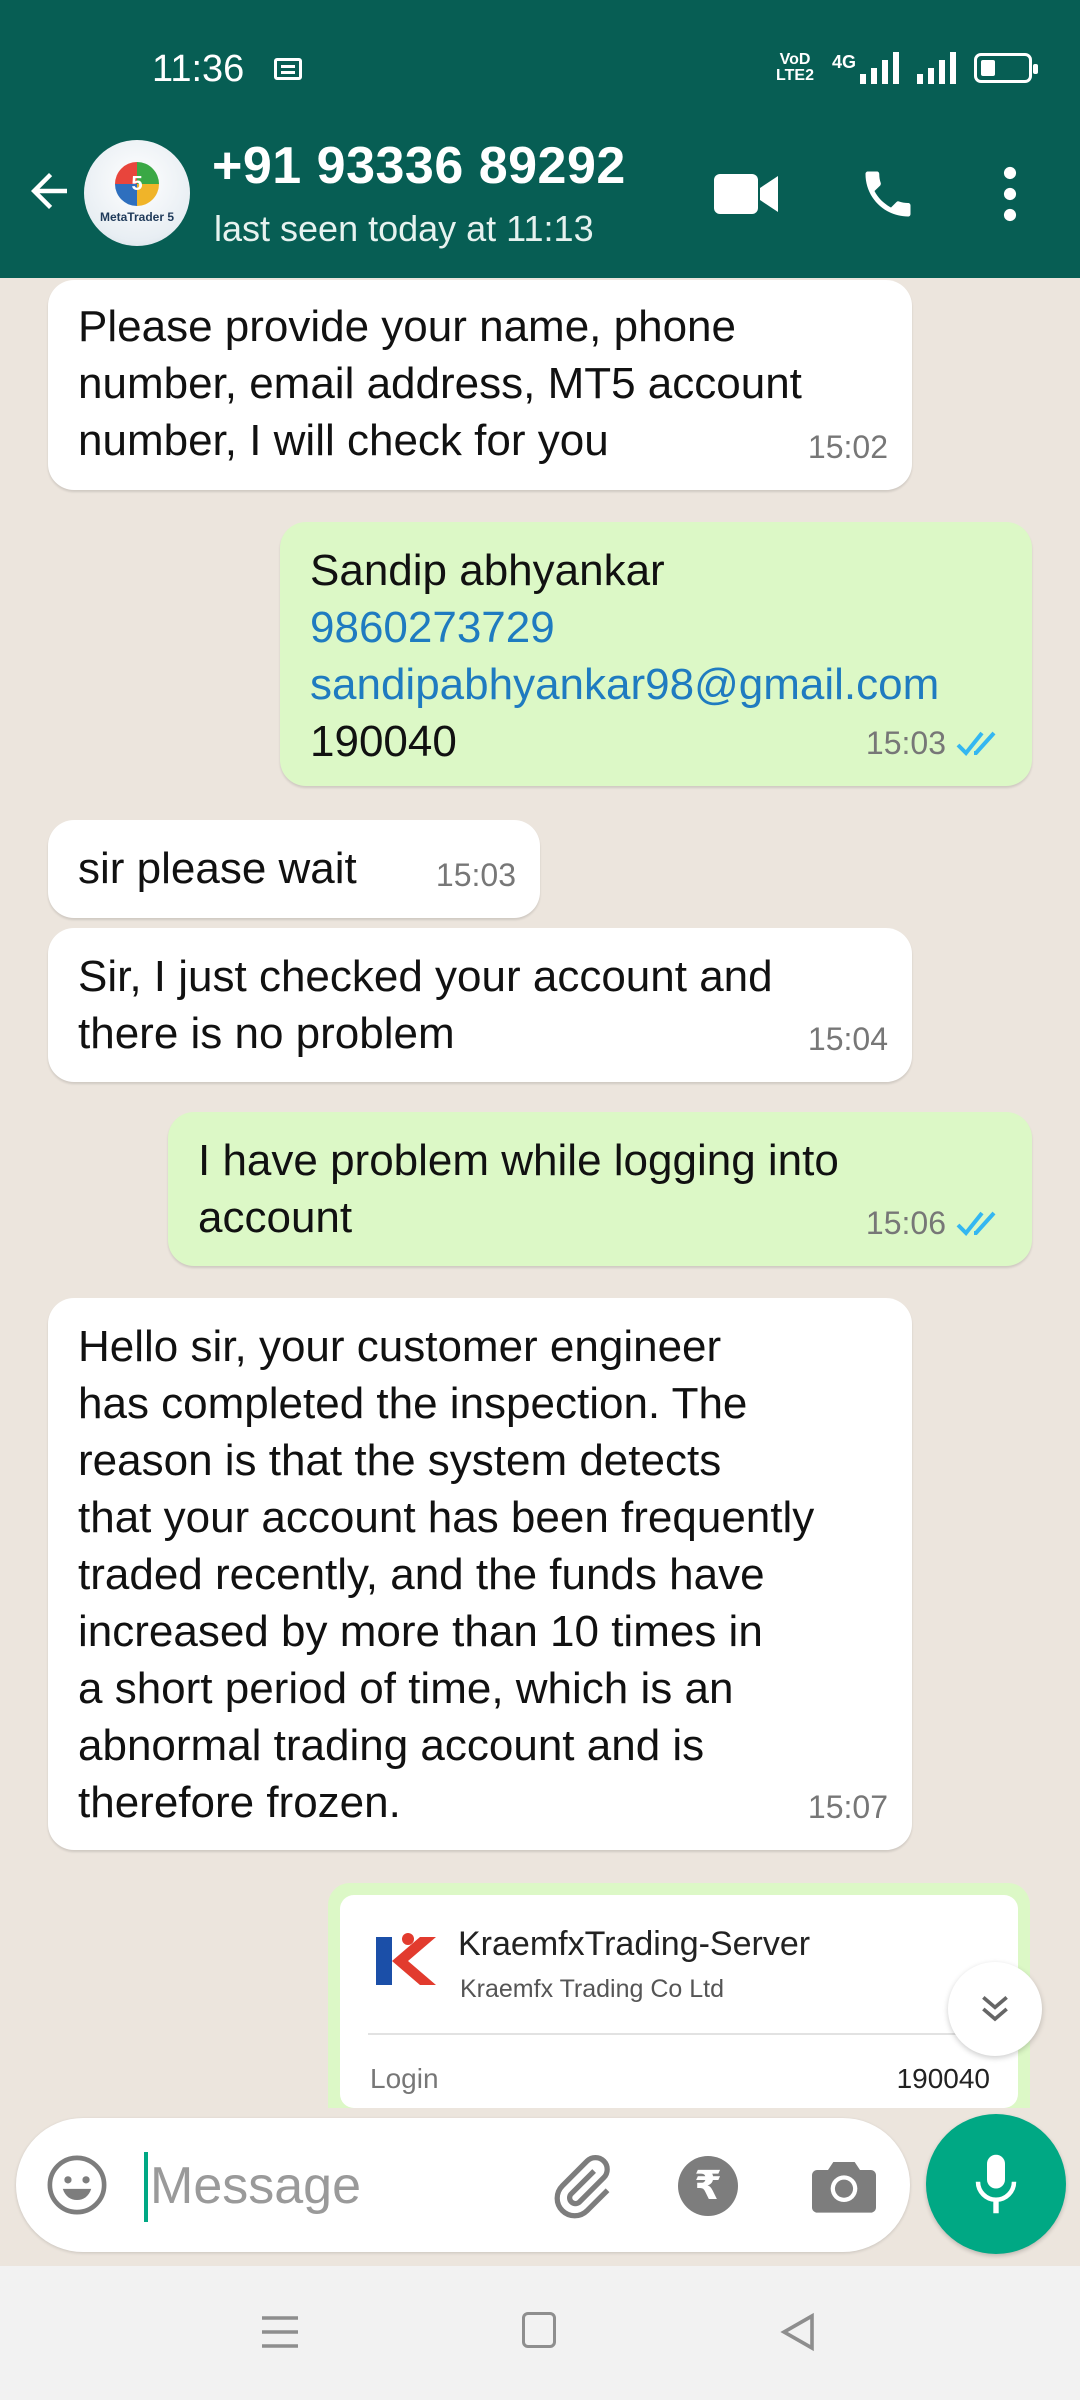 This screenshot has width=1080, height=2400. What do you see at coordinates (798, 2332) in the screenshot?
I see `nav-back-icon` at bounding box center [798, 2332].